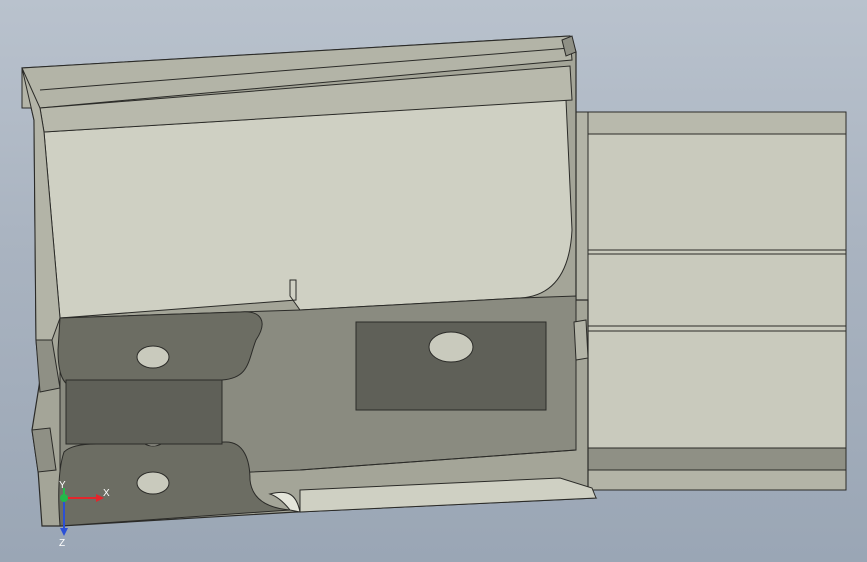 The width and height of the screenshot is (867, 562). What do you see at coordinates (153, 357) in the screenshot?
I see `upper-tab-hole` at bounding box center [153, 357].